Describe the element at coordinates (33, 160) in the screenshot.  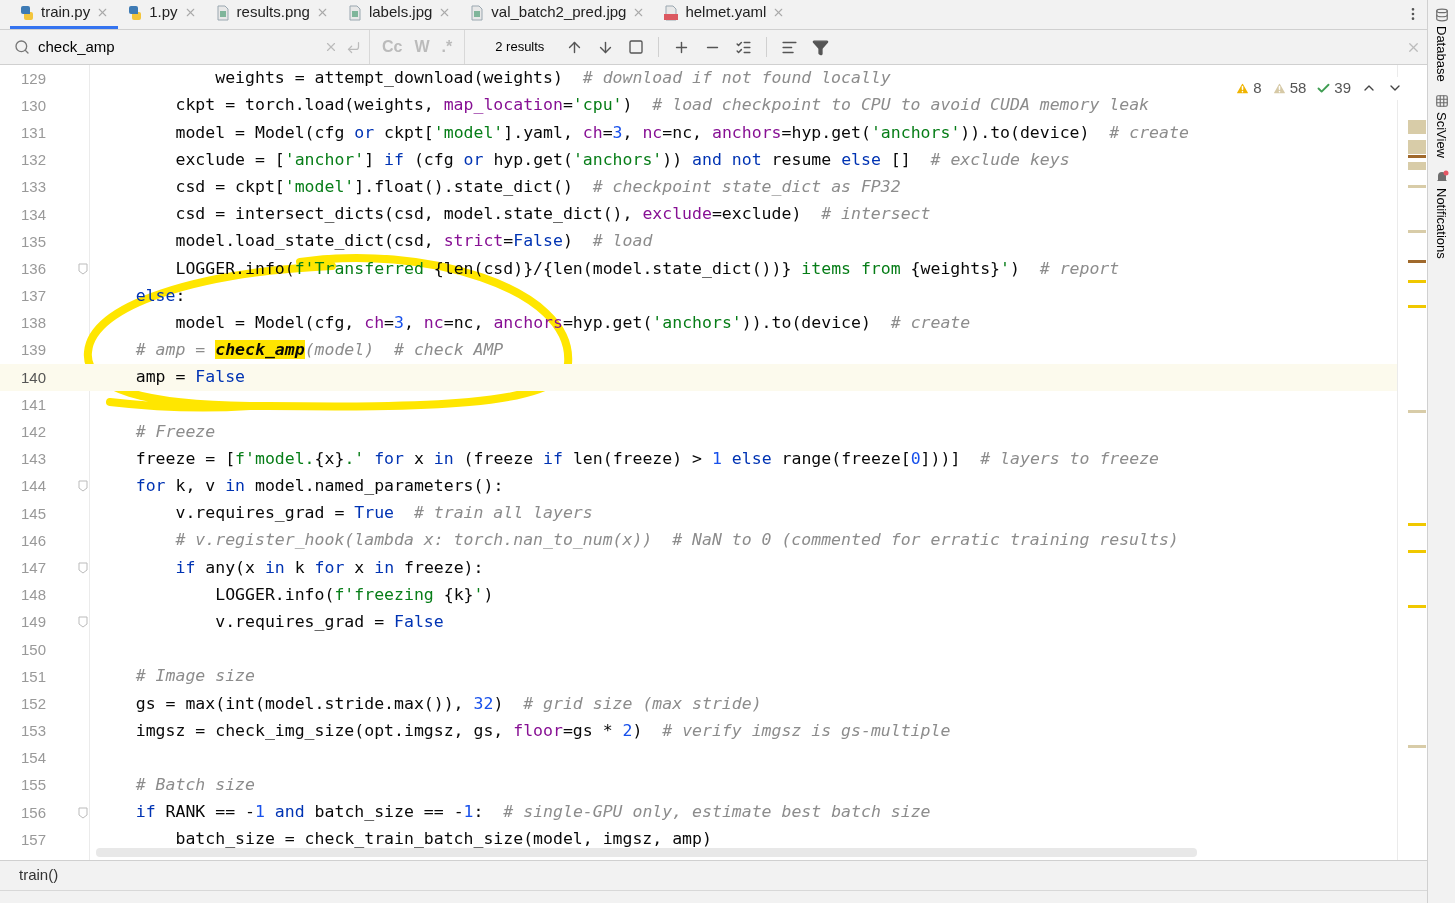
I see `line-number: 132` at that location.